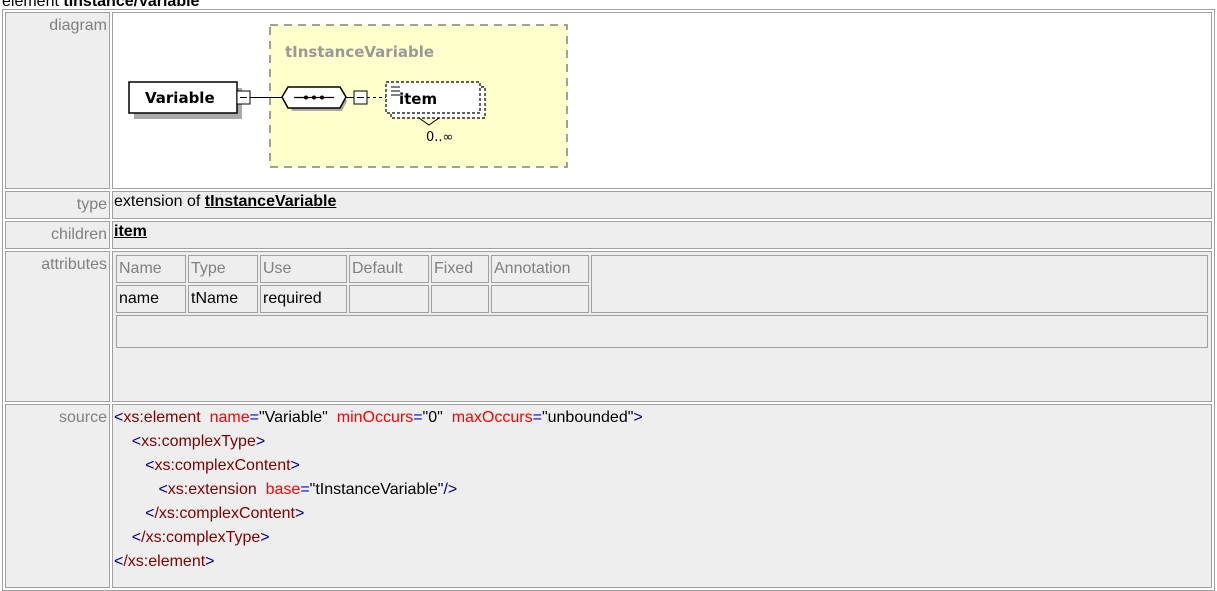  What do you see at coordinates (57, 100) in the screenshot?
I see `diagram-label: diagram` at bounding box center [57, 100].